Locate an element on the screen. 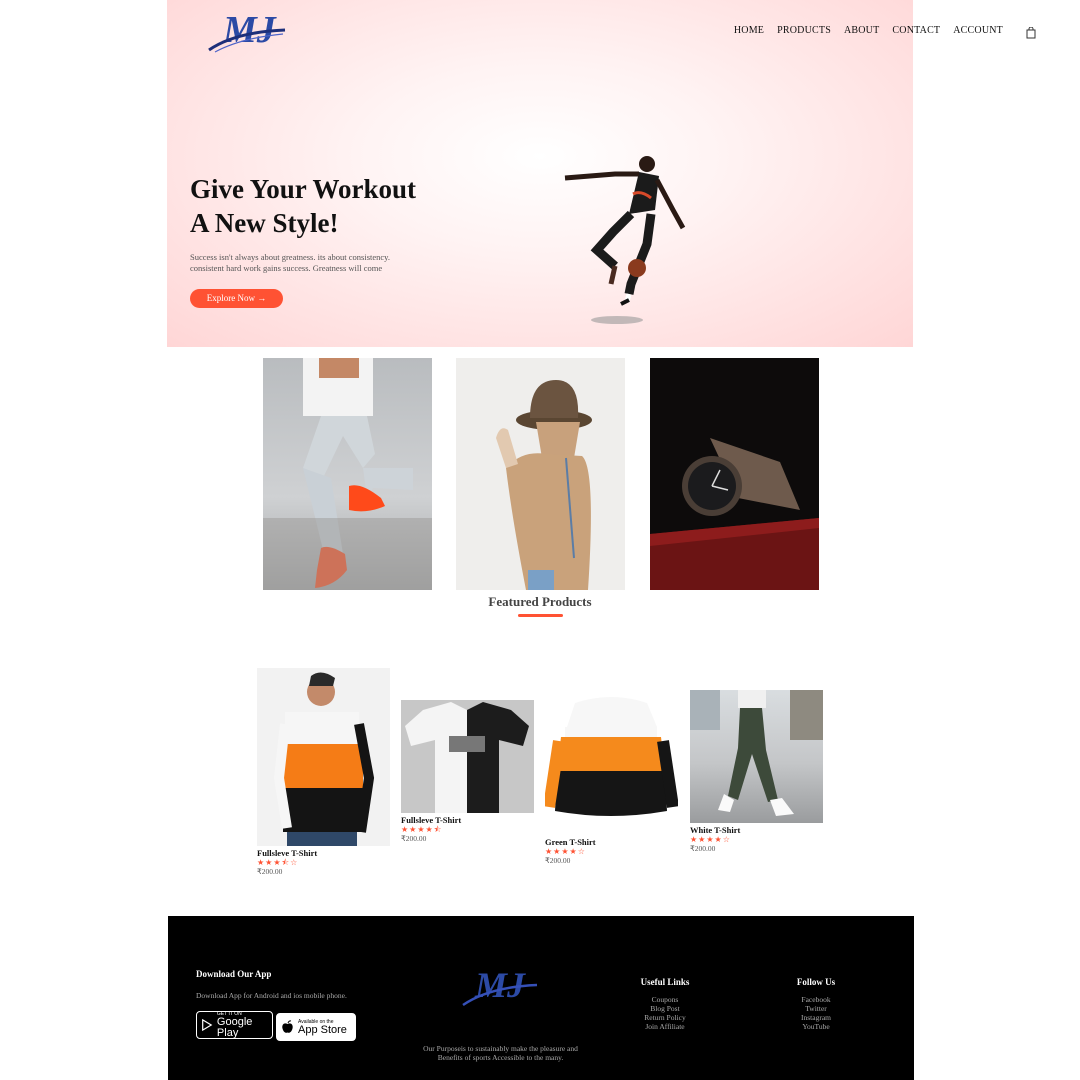 This screenshot has width=1080, height=1080. app-store-badge: Available on the App Store is located at coordinates (316, 1027).